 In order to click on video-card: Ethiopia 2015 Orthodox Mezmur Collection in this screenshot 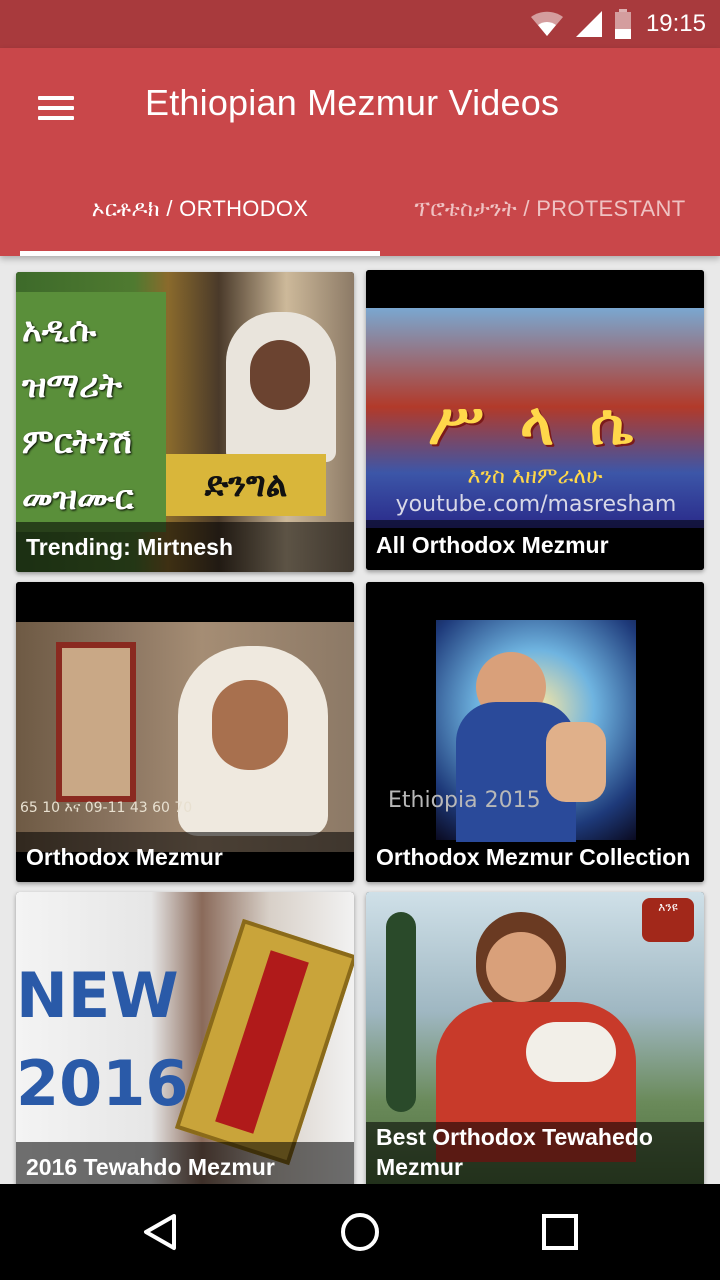, I will do `click(535, 732)`.